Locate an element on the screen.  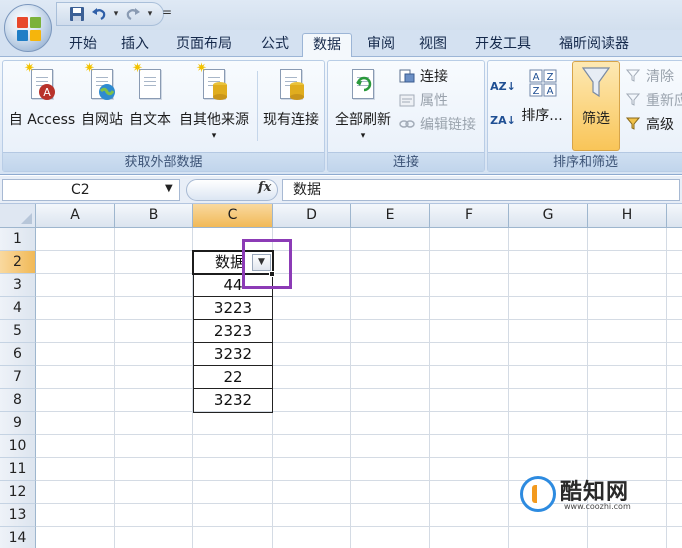
row-header-4: 4 is located at coordinates (18, 308).